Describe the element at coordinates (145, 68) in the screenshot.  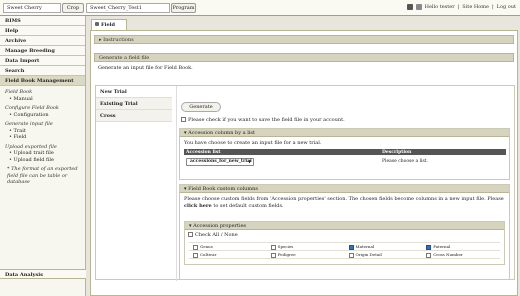
I see `generate-description: Generate an input file for Field Book.` at that location.